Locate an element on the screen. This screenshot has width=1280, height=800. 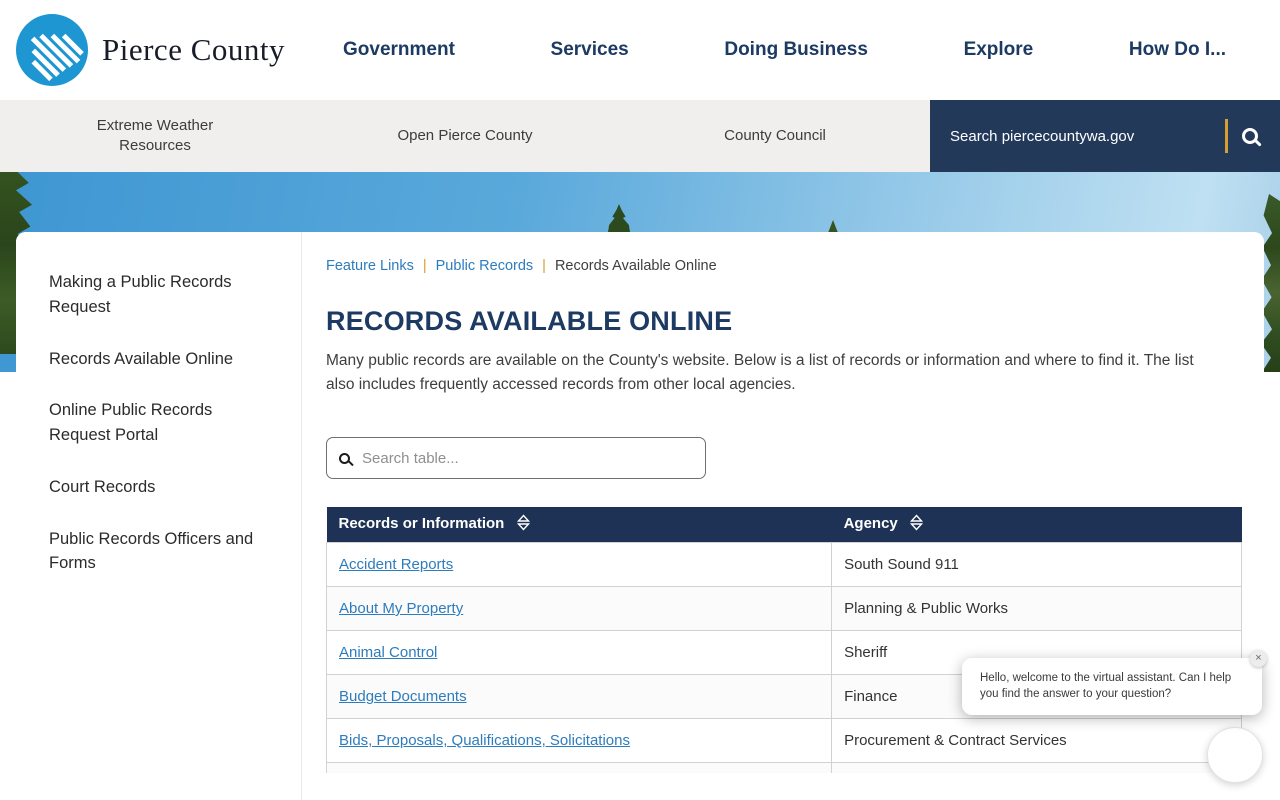
nav-item-explore: Explore is located at coordinates (999, 50).